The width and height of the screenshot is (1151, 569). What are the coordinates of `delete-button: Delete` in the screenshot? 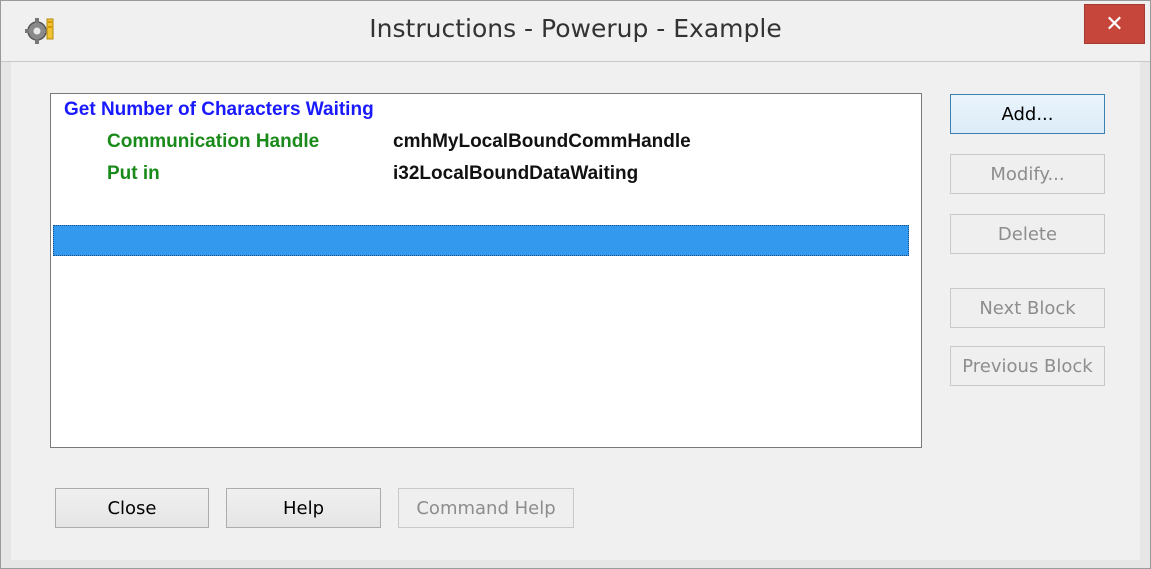 It's located at (1027, 234).